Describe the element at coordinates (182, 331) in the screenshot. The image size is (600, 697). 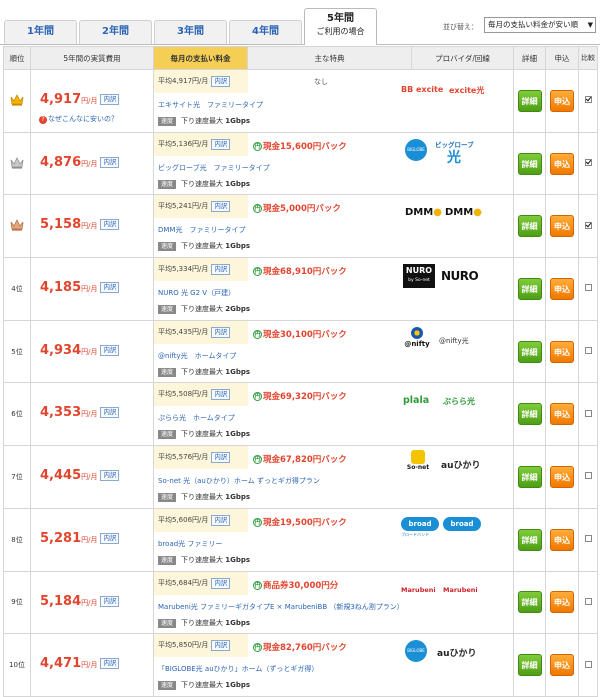
I see `fee-value: 5,435` at that location.